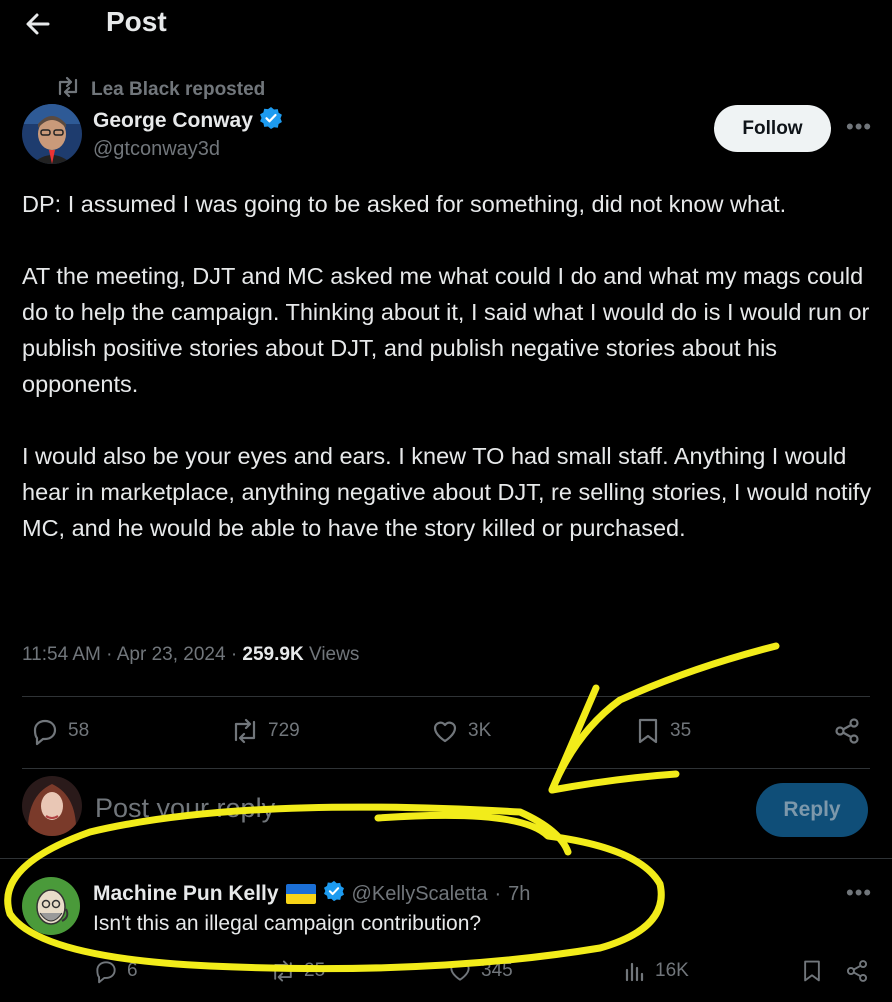  I want to click on tweet-meta: 11:54 AM · Apr 23, 2024 · 259.9K Views, so click(190, 655).